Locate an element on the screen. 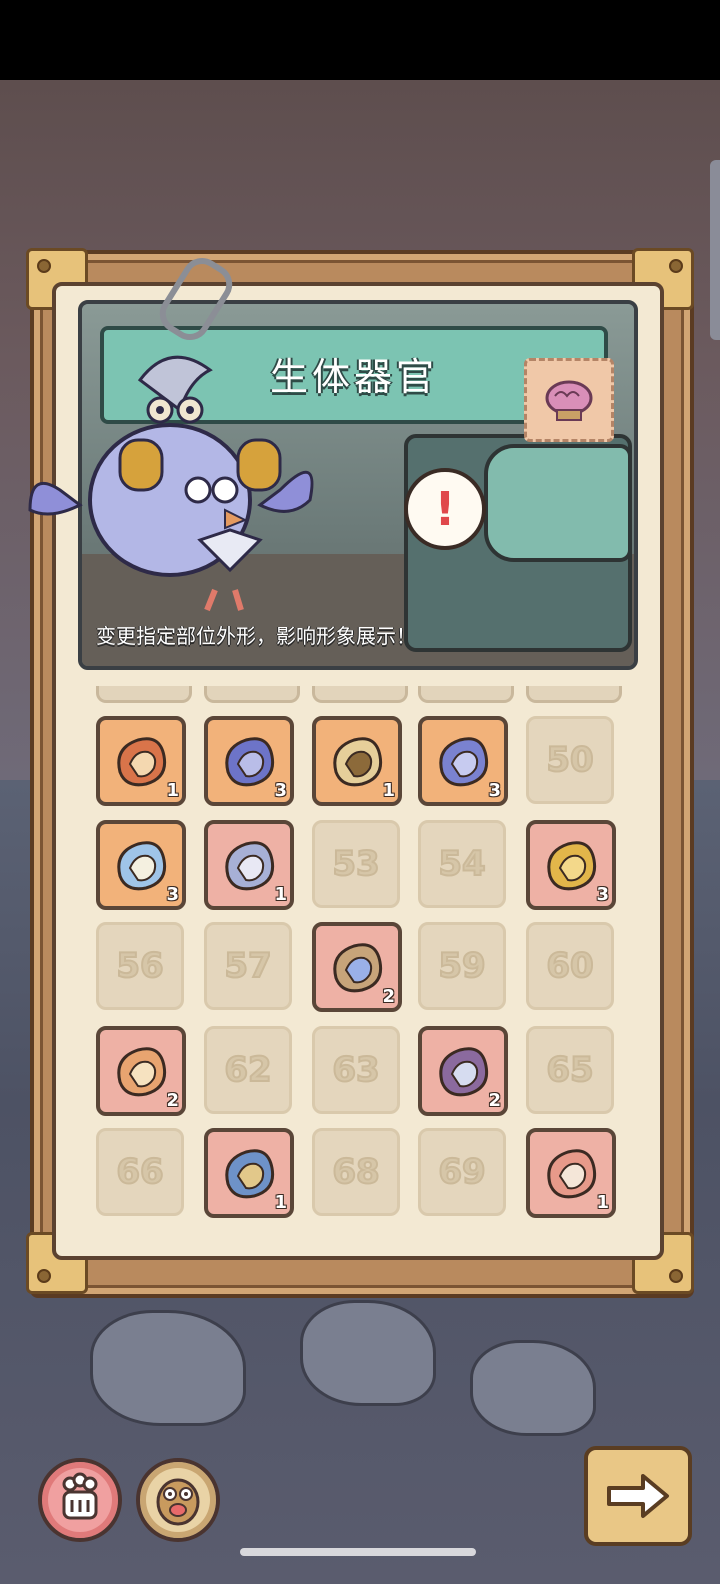  slot-number: 50 is located at coordinates (569, 760).